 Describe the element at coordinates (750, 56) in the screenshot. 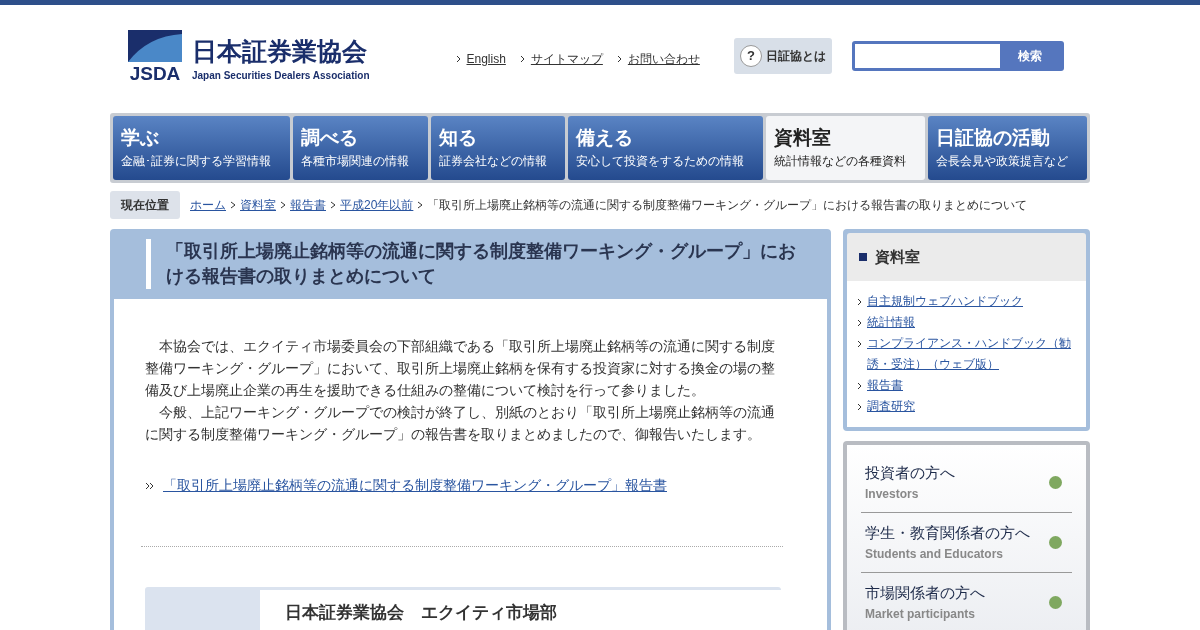

I see `question-icon: ?` at that location.